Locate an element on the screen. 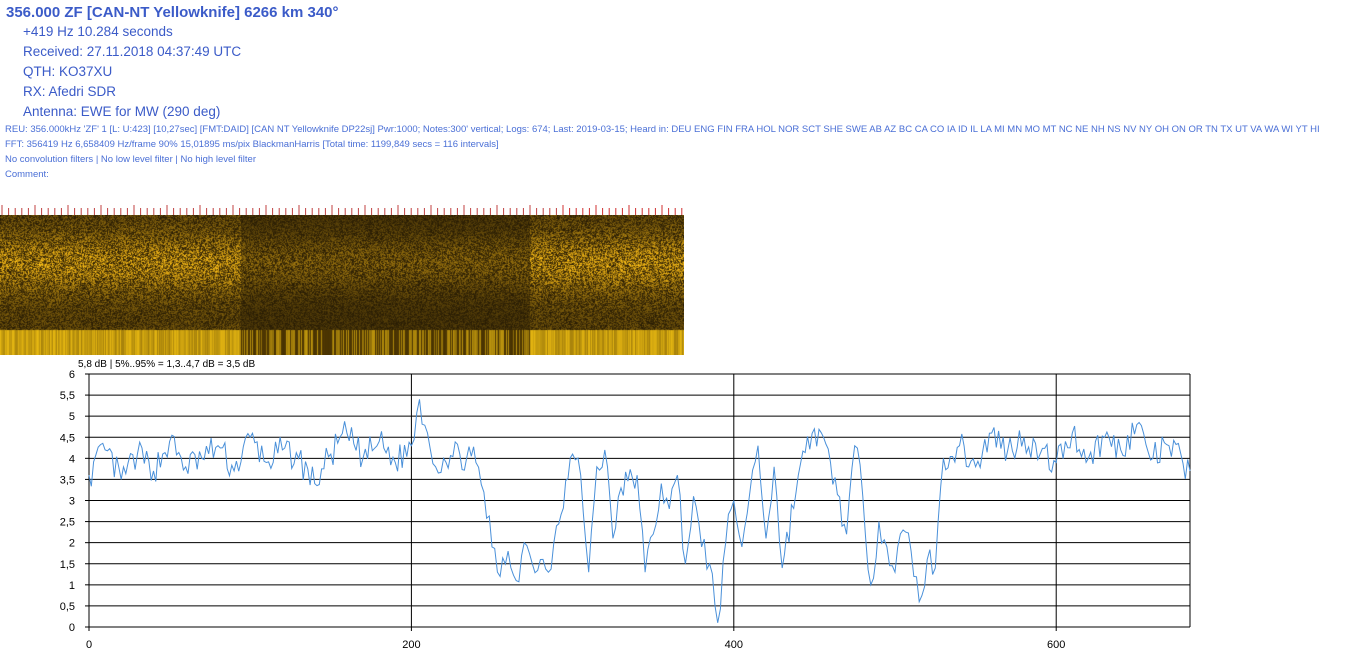  y-tick-label: 6 is located at coordinates (72, 375).